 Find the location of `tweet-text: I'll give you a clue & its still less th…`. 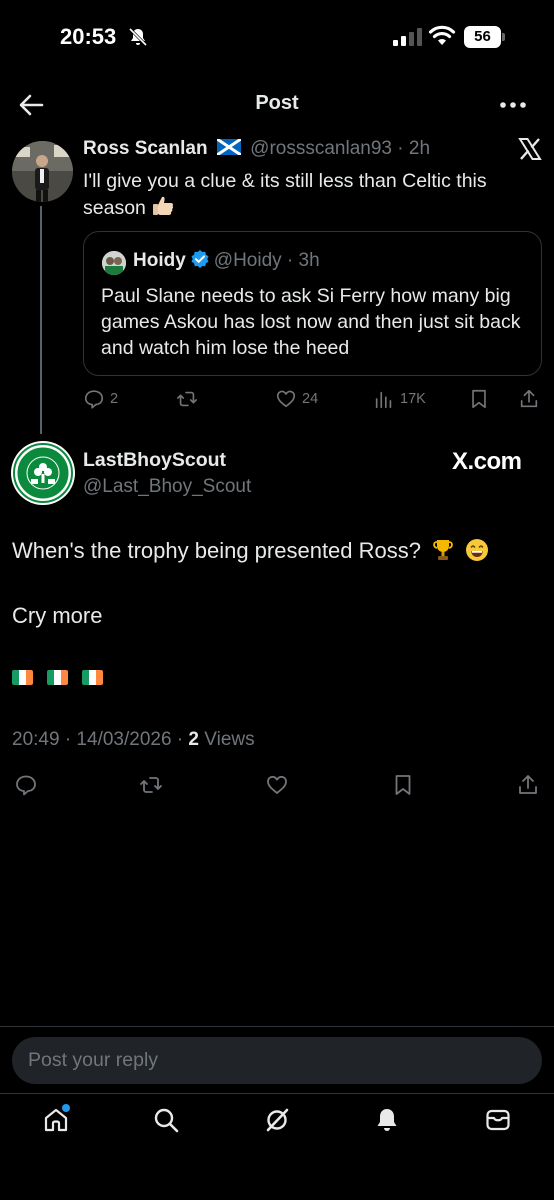

tweet-text: I'll give you a clue & its still less th… is located at coordinates (303, 195).